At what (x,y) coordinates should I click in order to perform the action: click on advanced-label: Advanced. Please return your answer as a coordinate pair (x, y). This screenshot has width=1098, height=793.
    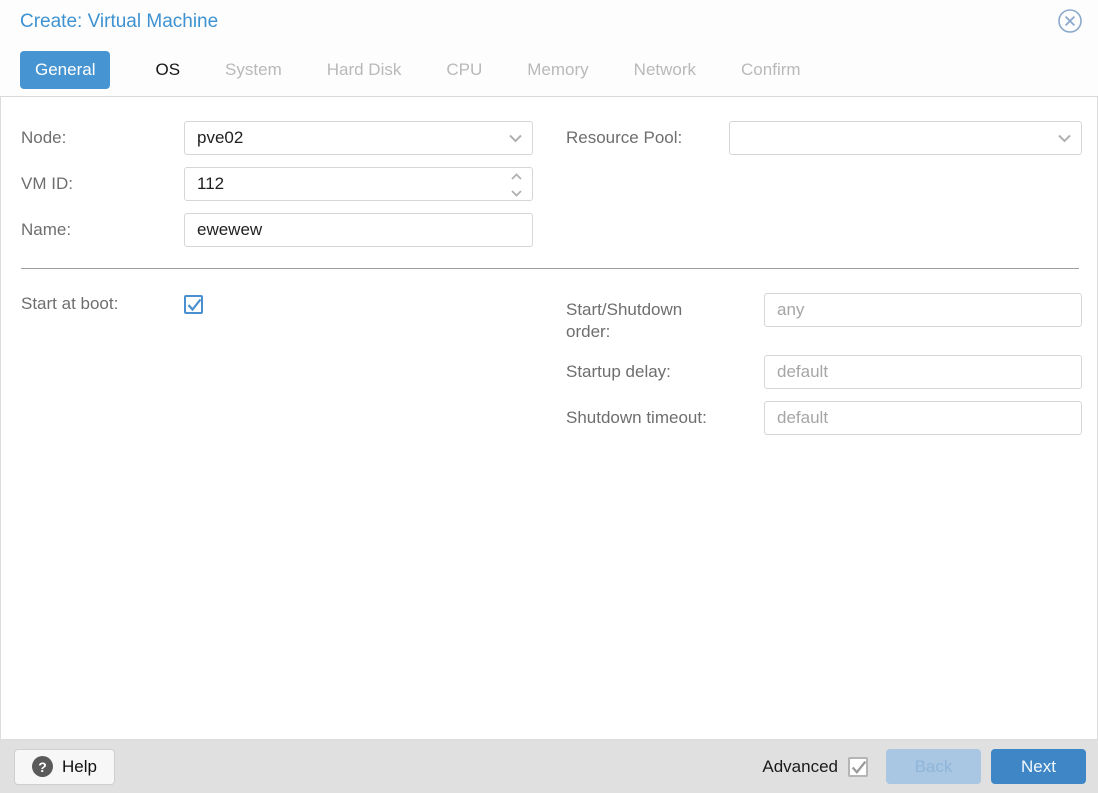
    Looking at the image, I should click on (800, 766).